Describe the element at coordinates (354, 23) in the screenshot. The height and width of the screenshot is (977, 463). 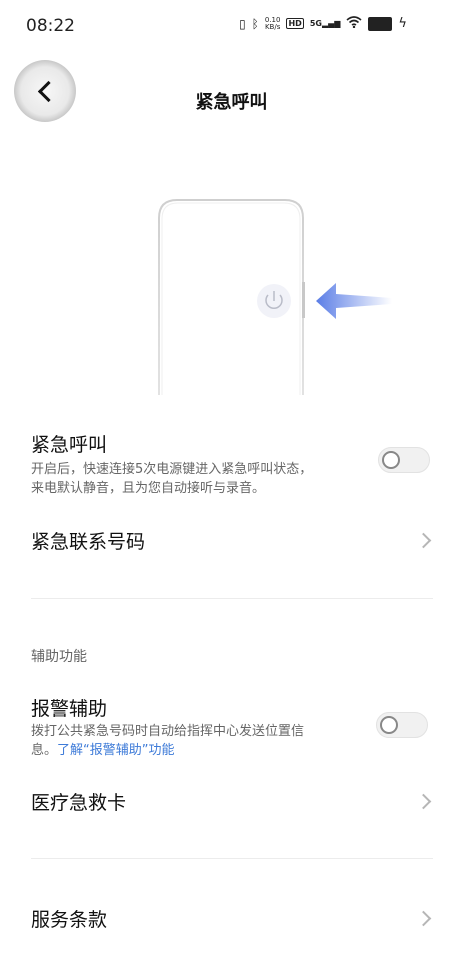
I see `wifi-icon` at that location.